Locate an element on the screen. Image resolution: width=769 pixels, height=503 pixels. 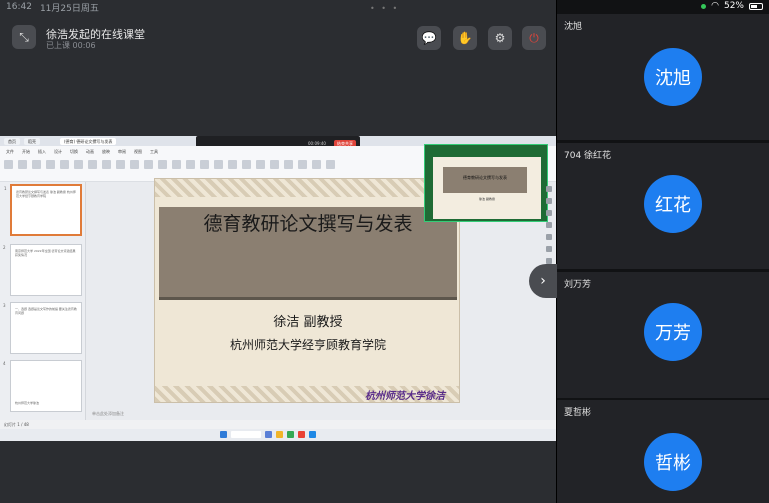
slide-thumbnail: 2 南京师范大学 2022年全国 德育论文评选结果 获奖情况 is located at coordinates (42, 270).